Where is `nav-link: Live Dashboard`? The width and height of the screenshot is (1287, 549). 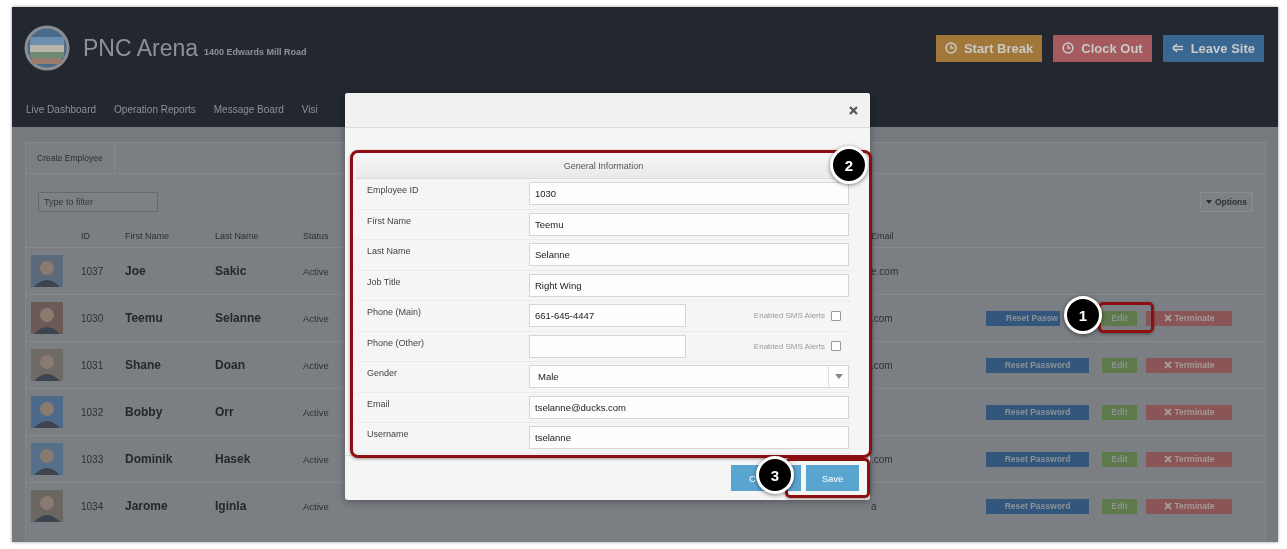
nav-link: Live Dashboard is located at coordinates (61, 109).